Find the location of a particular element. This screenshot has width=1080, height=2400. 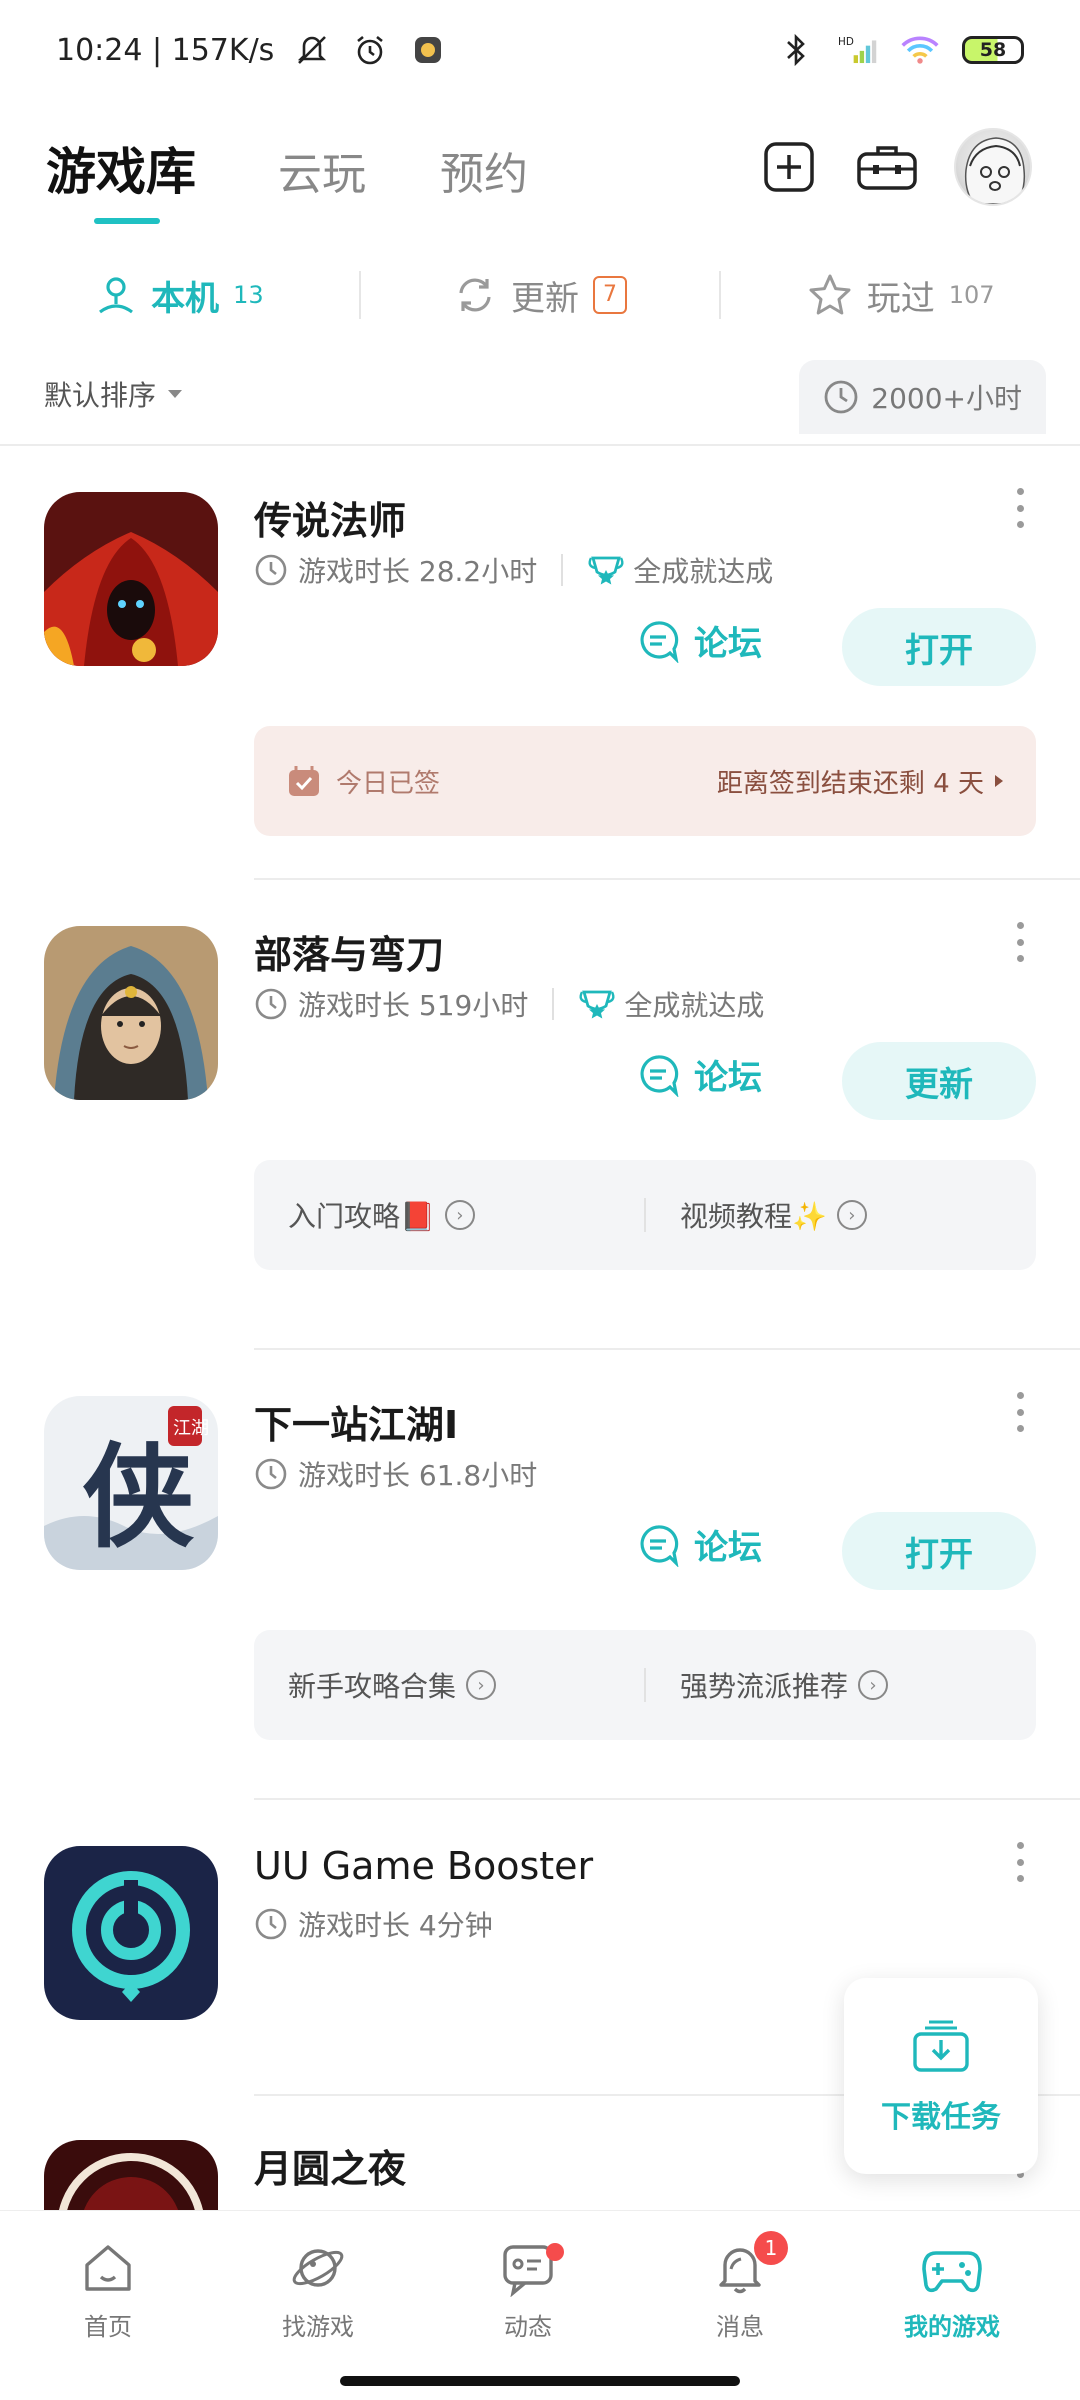

download-tasks-button: 下载任务 is located at coordinates (941, 2076).